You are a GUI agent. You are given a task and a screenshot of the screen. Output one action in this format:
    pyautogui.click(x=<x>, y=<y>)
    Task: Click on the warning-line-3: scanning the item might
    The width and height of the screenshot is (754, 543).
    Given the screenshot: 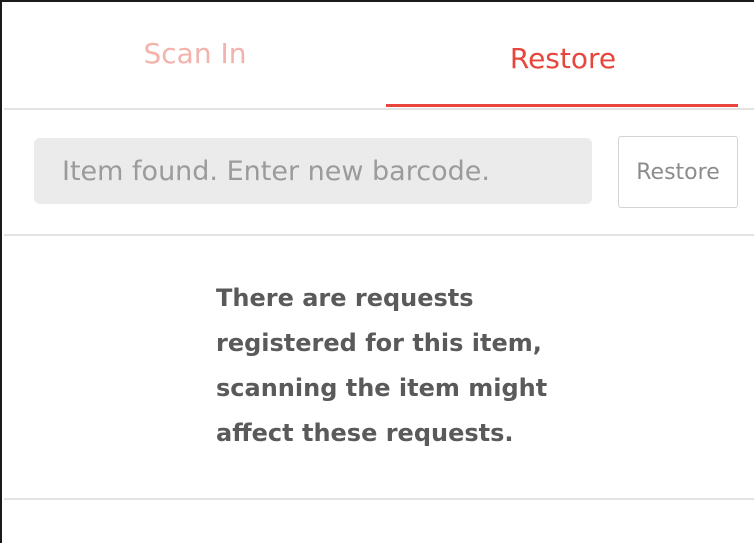 What is the action you would take?
    pyautogui.click(x=382, y=388)
    